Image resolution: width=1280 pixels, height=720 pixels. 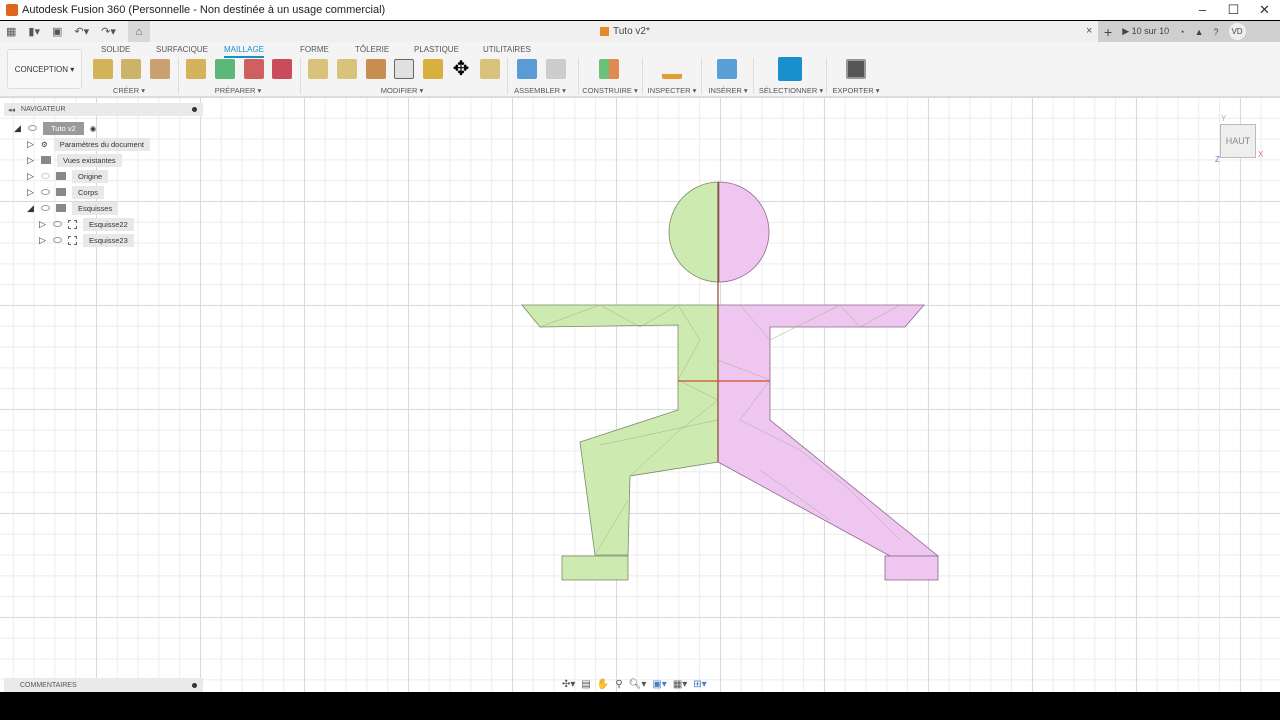 I want to click on collapse-icon: ◂◂, so click(x=11, y=110).